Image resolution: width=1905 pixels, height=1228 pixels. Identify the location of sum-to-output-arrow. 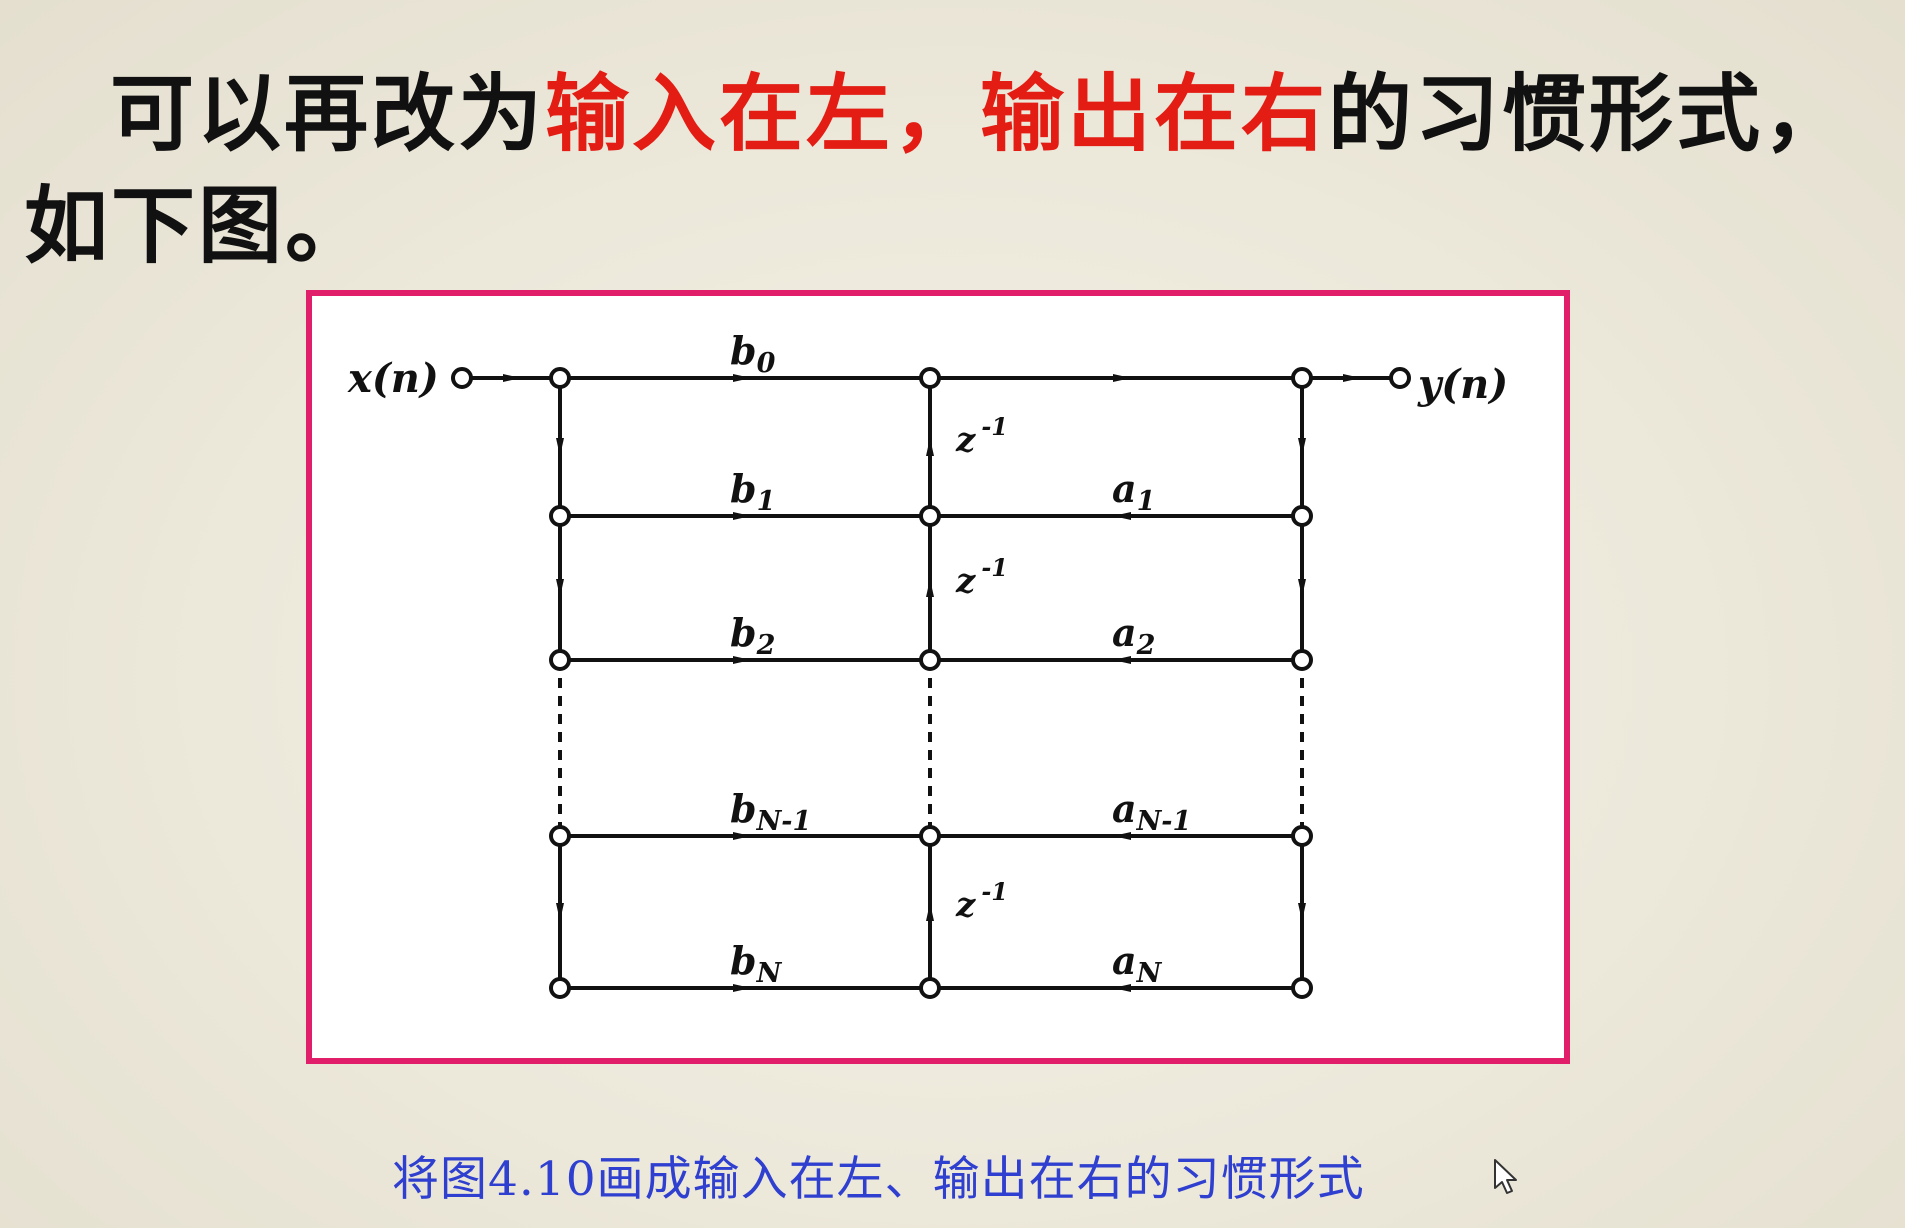
(1122, 378).